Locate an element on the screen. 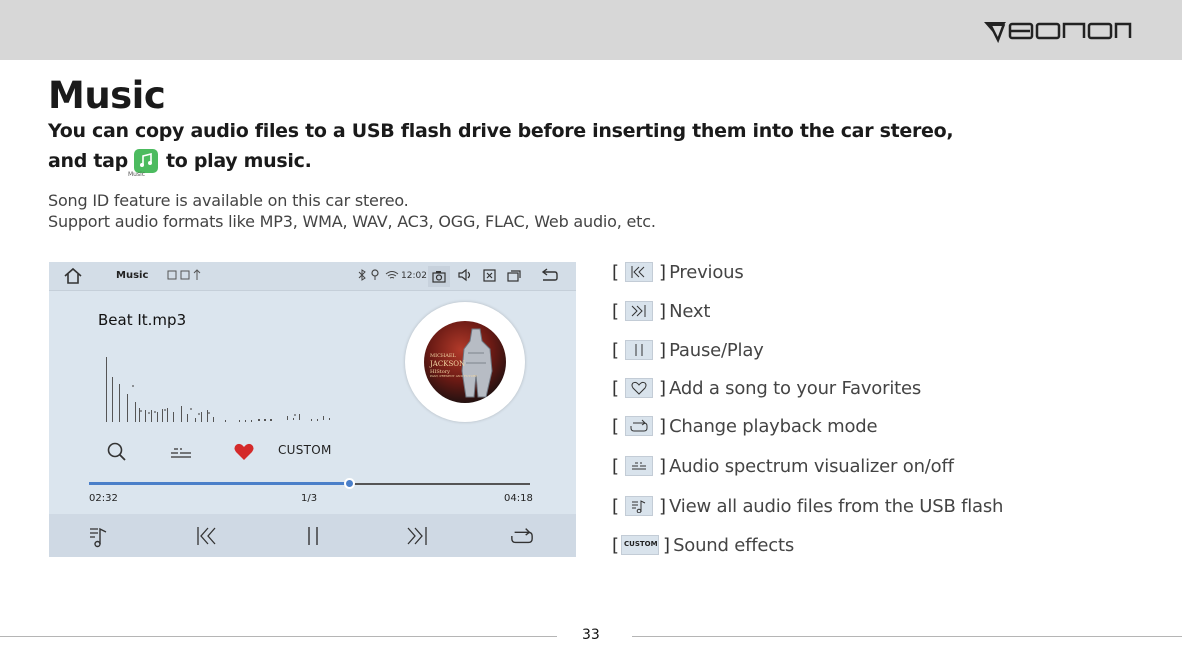  legend-label: Sound effects is located at coordinates (734, 545).